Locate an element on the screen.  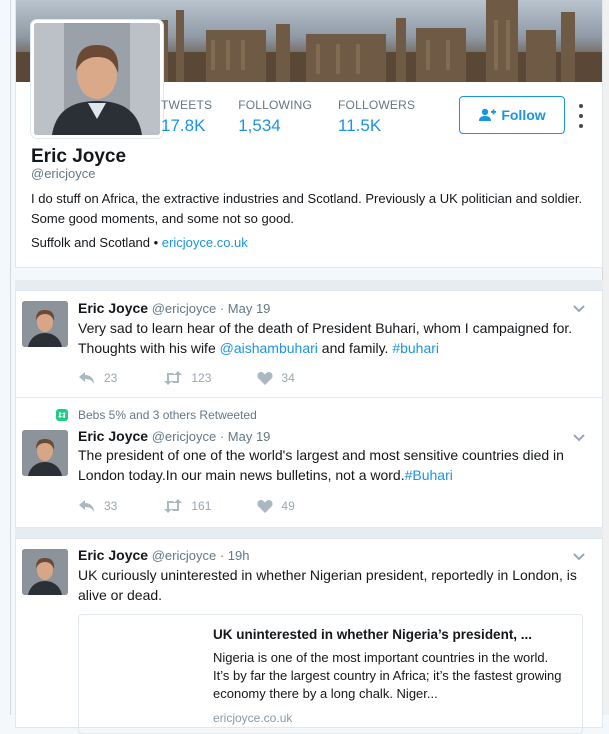
stat-label: FOLLOWING is located at coordinates (275, 105).